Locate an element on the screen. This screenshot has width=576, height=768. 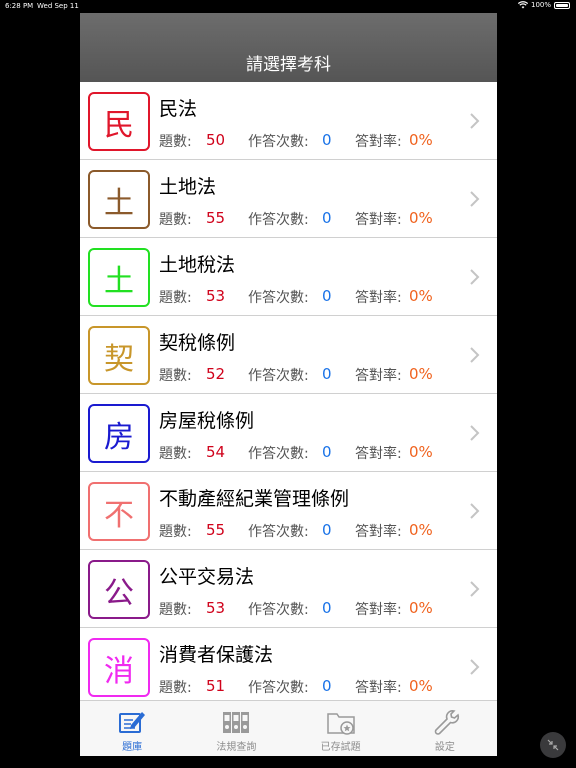
subject-row: 契 契稅條例 題數: 52 作答次數: 0 答對率: 0% is located at coordinates (288, 355).